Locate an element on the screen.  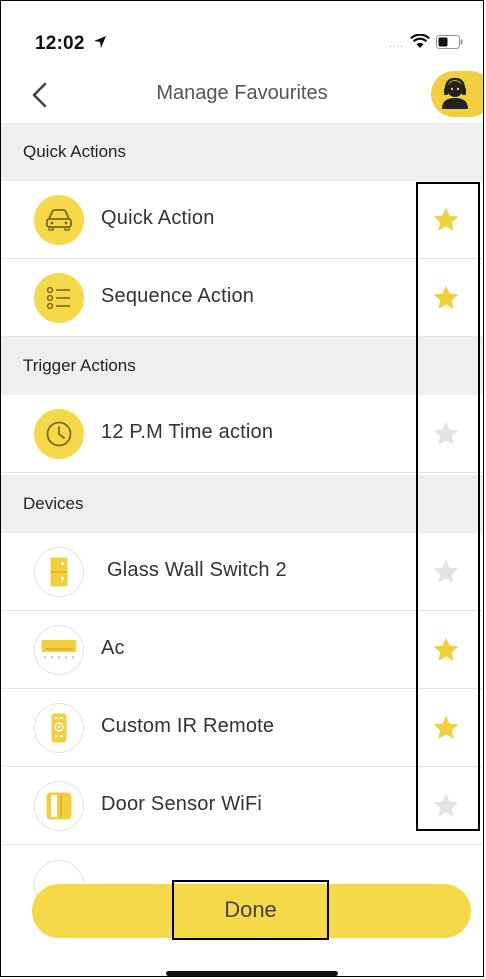
page-title: Manage Favourites is located at coordinates (242, 93).